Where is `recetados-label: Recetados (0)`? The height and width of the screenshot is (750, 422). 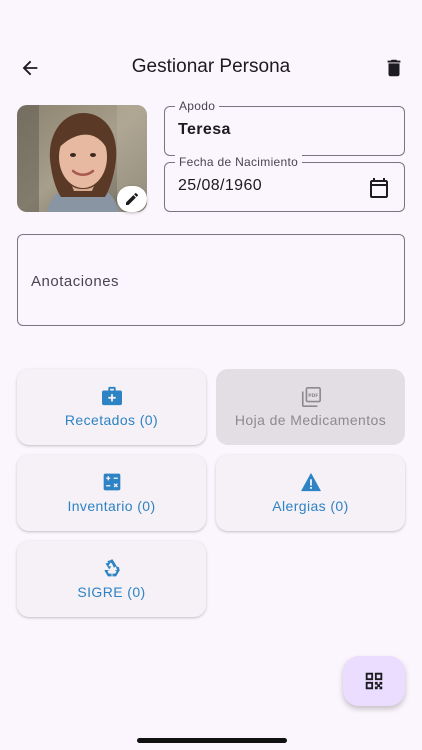
recetados-label: Recetados (0) is located at coordinates (111, 420).